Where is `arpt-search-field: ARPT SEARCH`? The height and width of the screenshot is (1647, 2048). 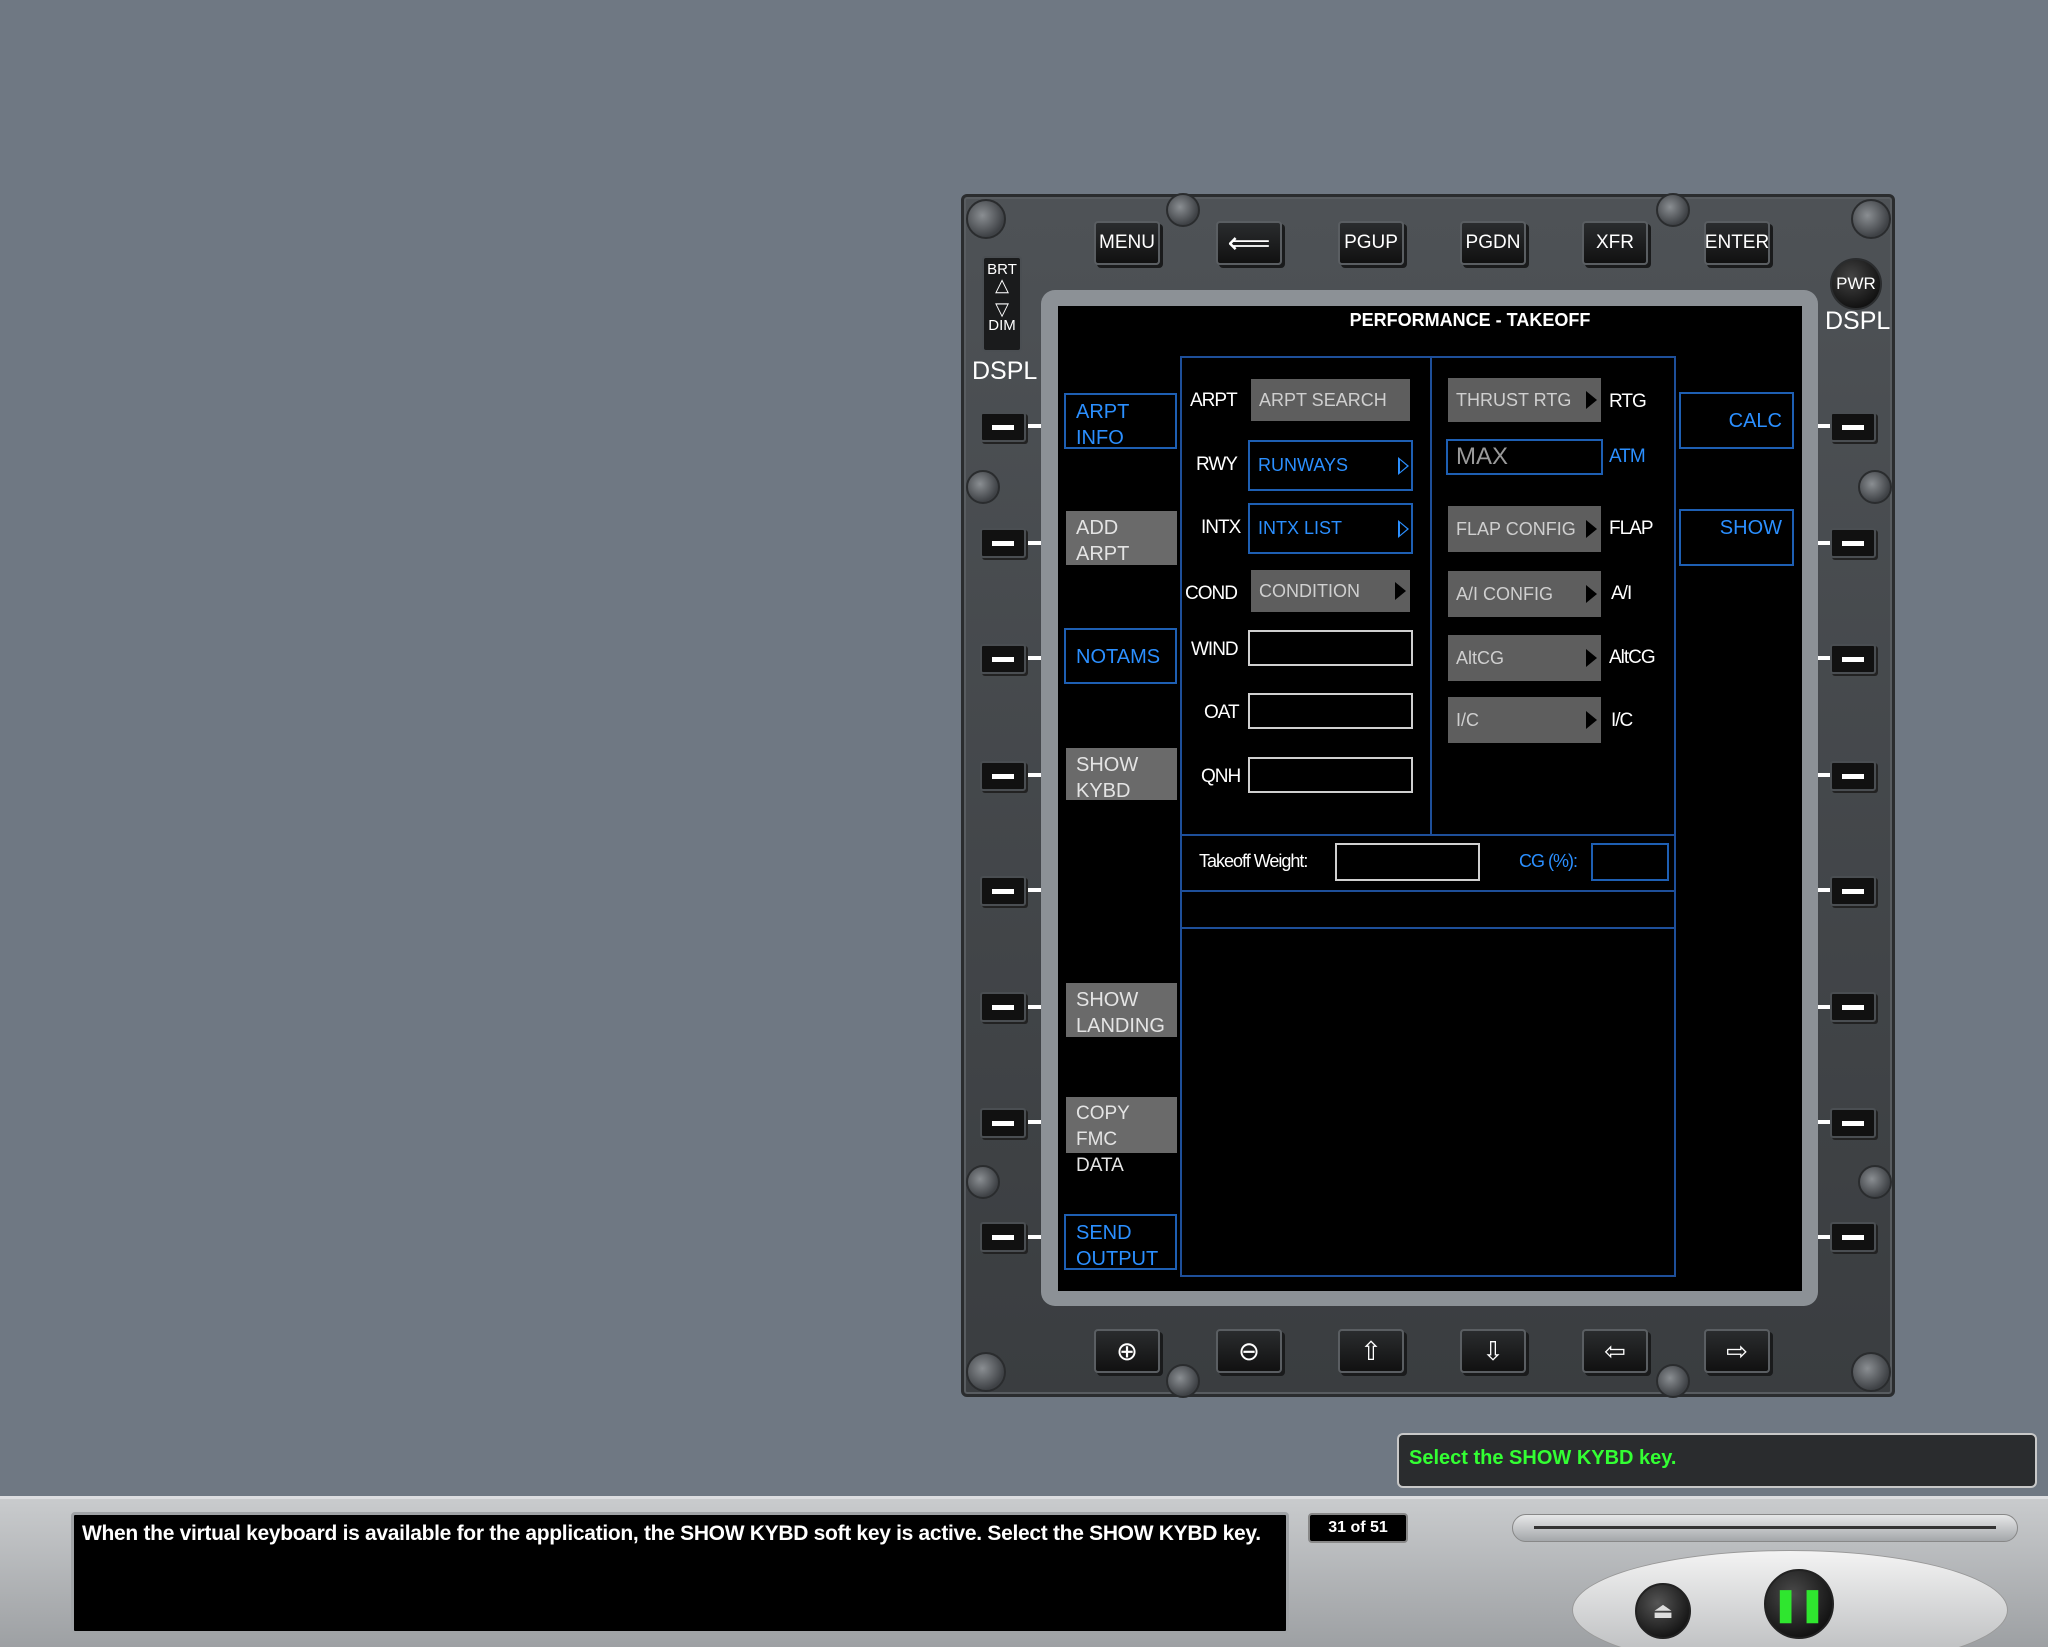 arpt-search-field: ARPT SEARCH is located at coordinates (1330, 400).